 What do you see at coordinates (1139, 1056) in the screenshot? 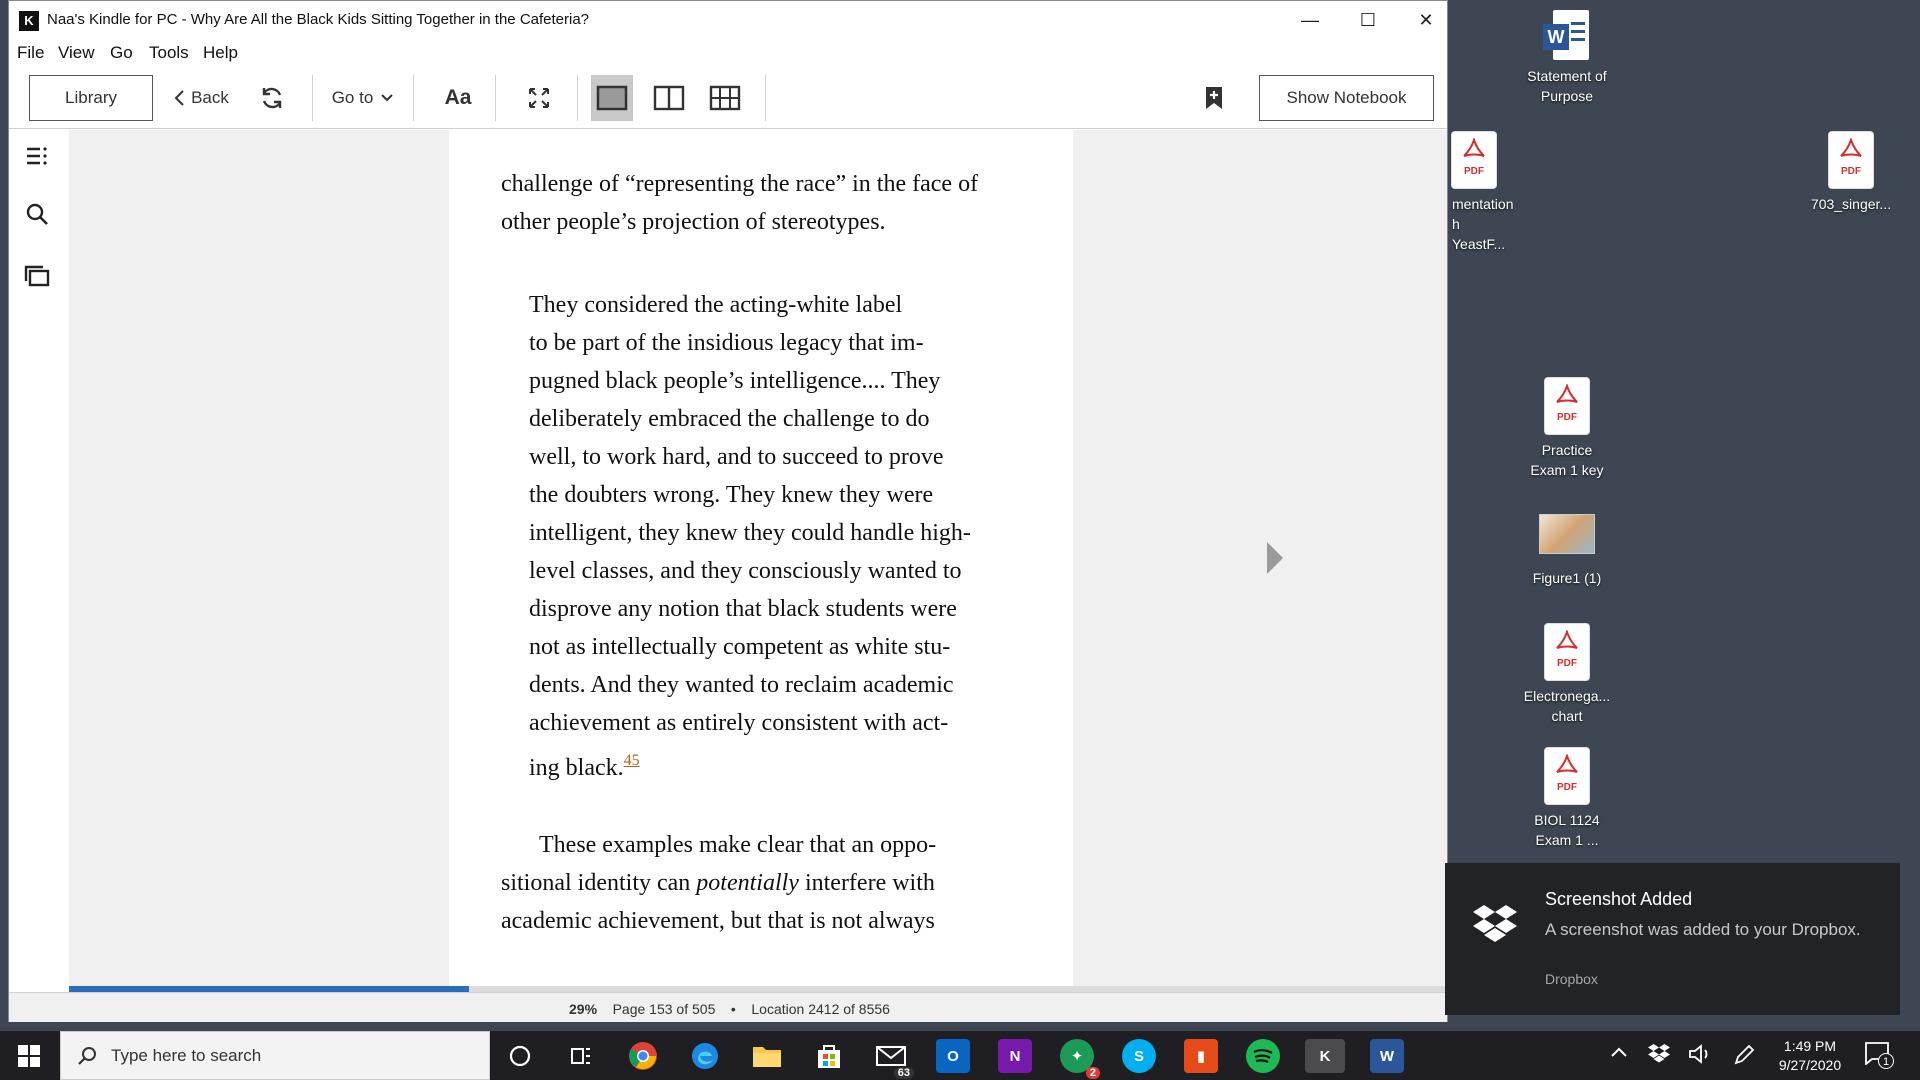
I see `skype-taskbar-button: S` at bounding box center [1139, 1056].